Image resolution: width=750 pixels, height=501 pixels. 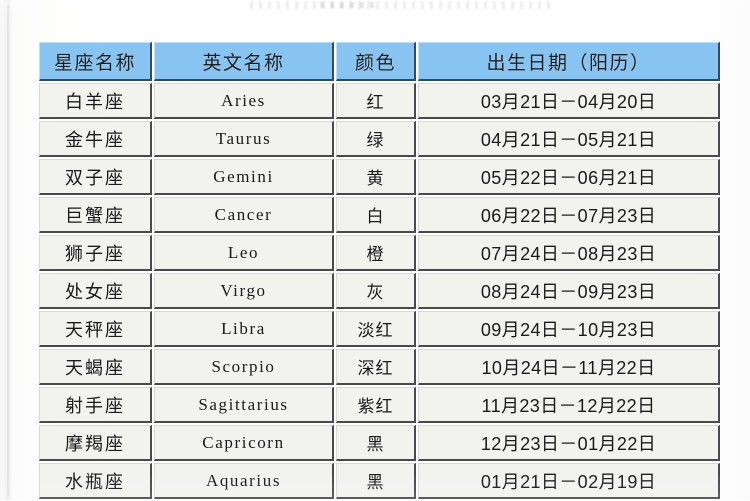 I want to click on table-row: 巨蟹座 Cancer 白 06月22日－07月23日, so click(x=379, y=215).